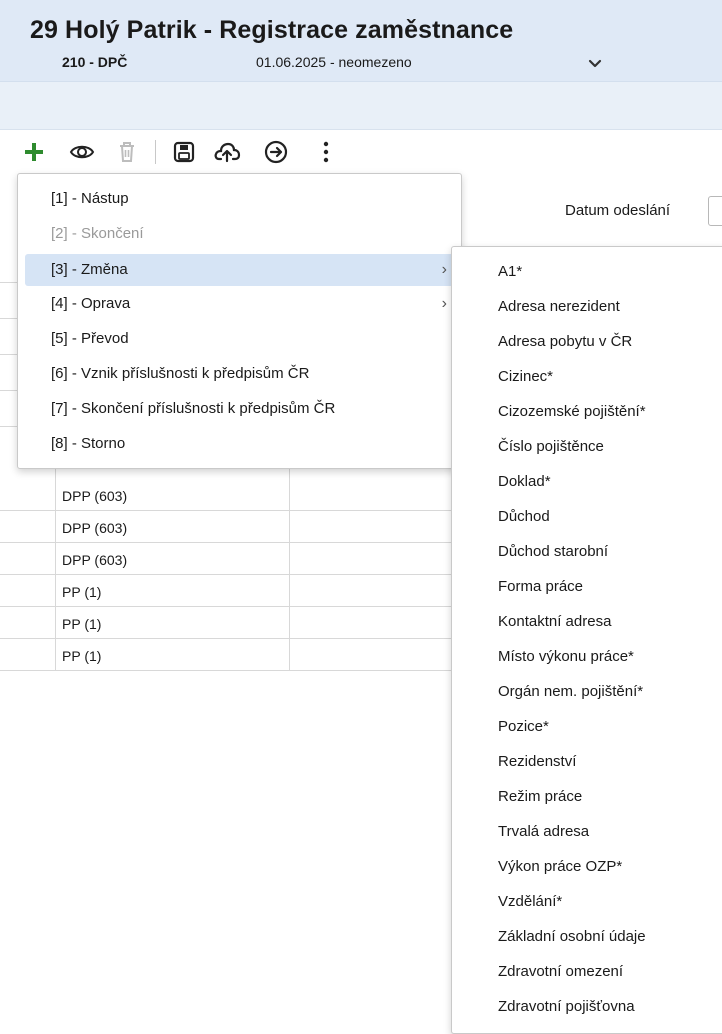 The width and height of the screenshot is (722, 1034). What do you see at coordinates (97, 233) in the screenshot?
I see `menu-item-label: [2] - Skončení` at bounding box center [97, 233].